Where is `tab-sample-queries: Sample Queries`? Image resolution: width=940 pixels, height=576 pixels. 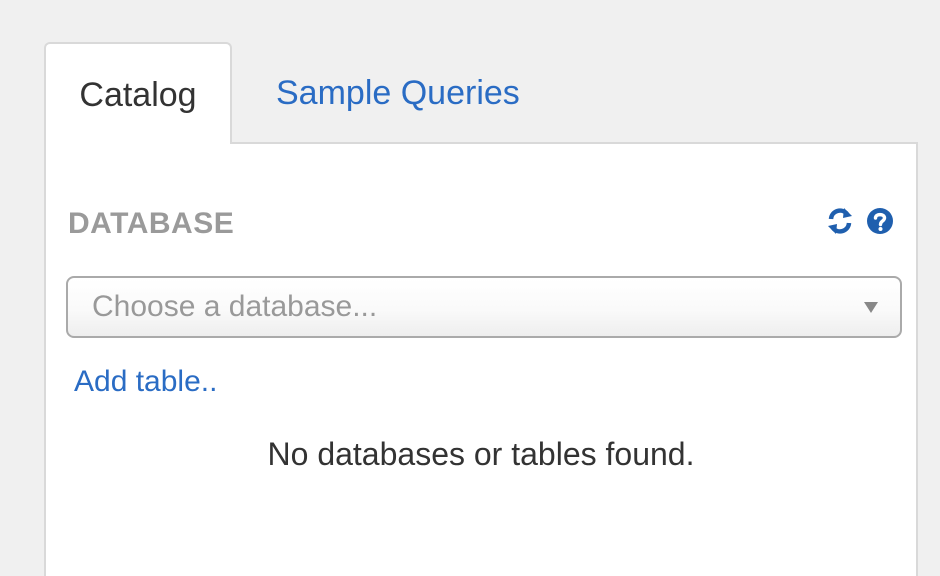 tab-sample-queries: Sample Queries is located at coordinates (398, 92).